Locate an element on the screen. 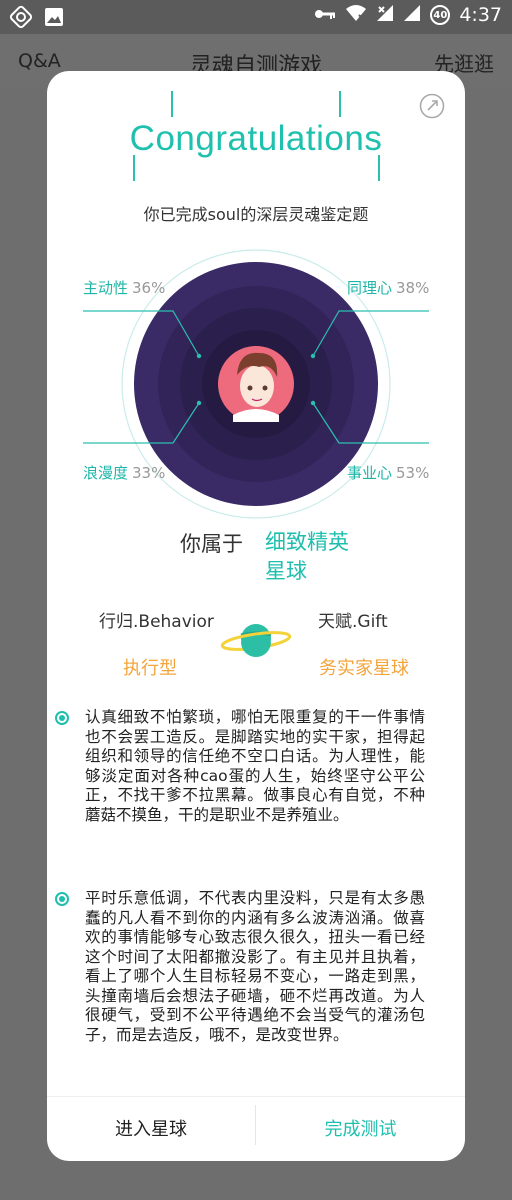  planet-icon is located at coordinates (256, 639).